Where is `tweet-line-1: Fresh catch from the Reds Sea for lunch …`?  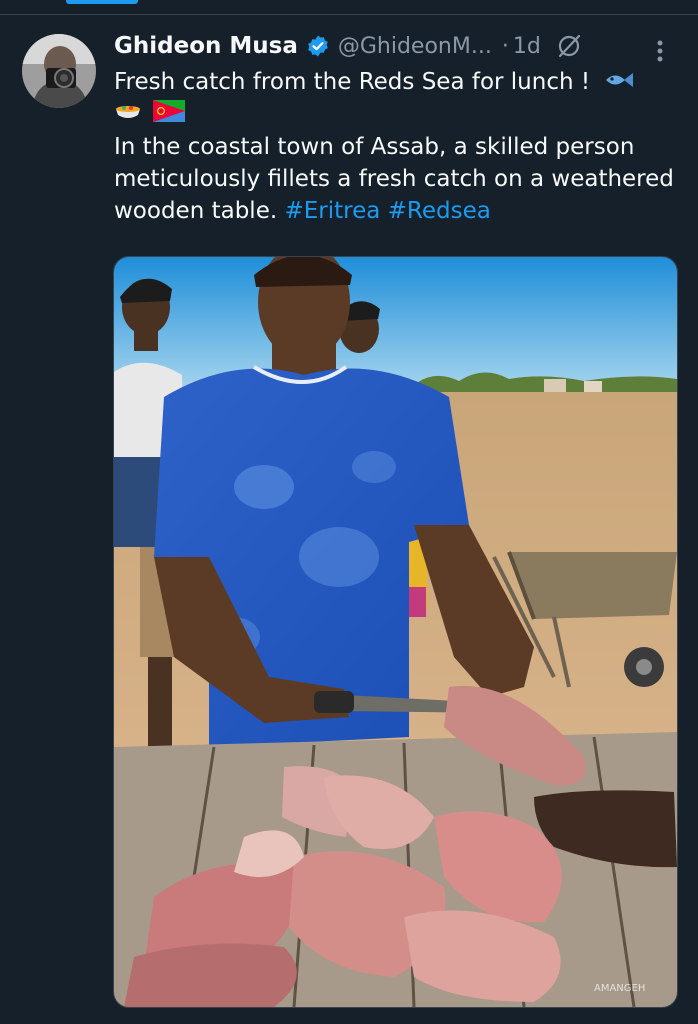
tweet-line-1: Fresh catch from the Reds Sea for lunch … is located at coordinates (396, 82).